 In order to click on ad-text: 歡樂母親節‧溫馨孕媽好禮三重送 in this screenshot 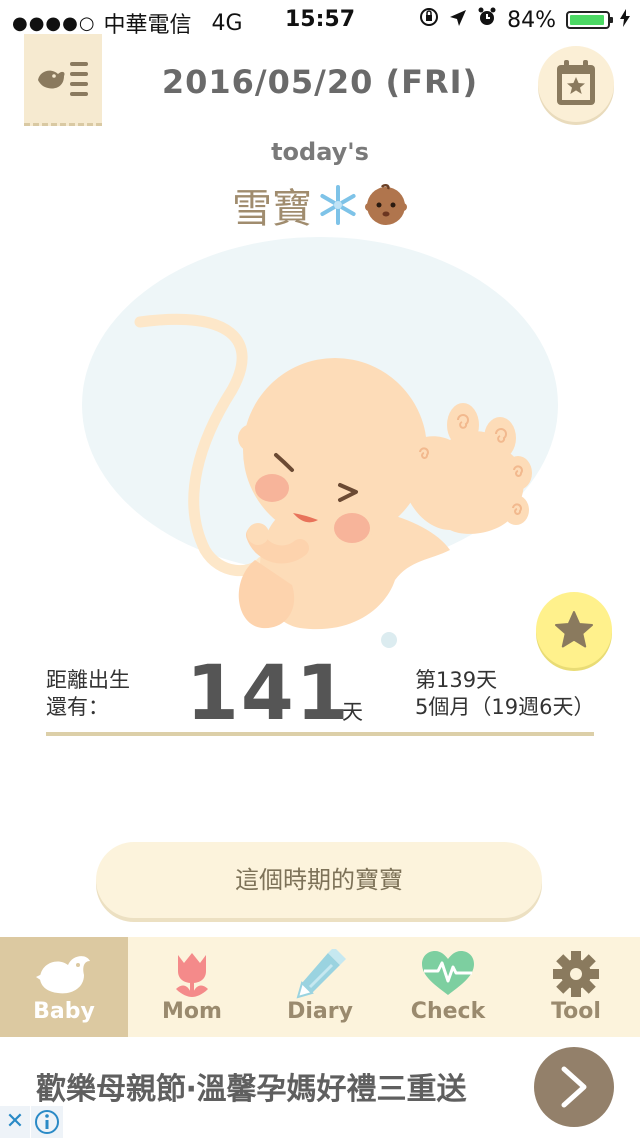, I will do `click(251, 1086)`.